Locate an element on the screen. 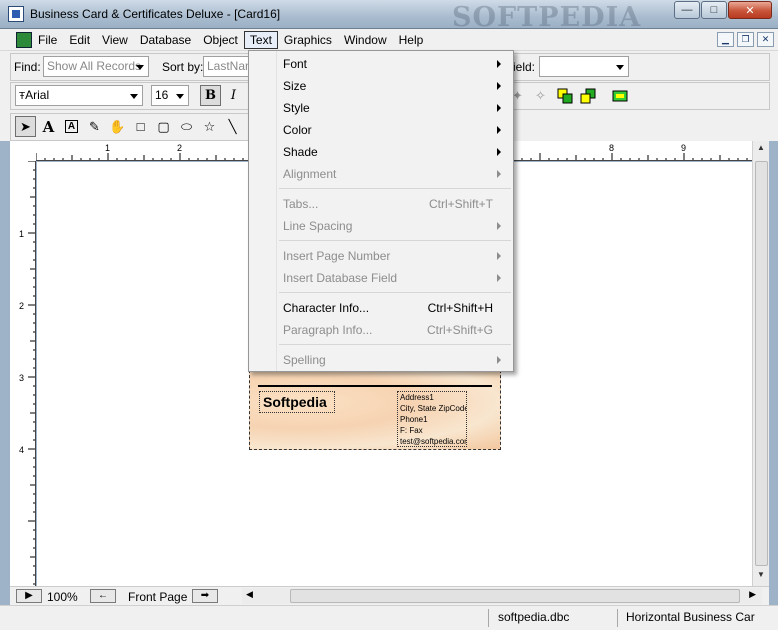  mdi-minimize-icon: ▁ is located at coordinates (725, 39).